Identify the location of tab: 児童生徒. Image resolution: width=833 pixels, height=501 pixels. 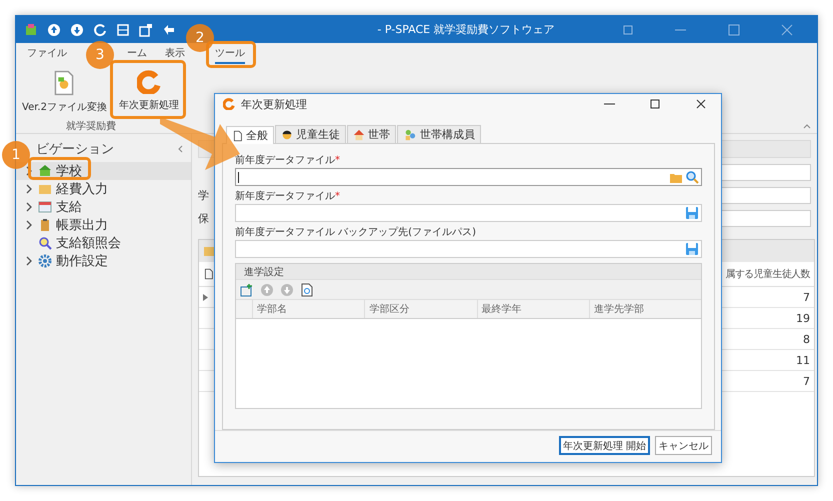
(310, 134).